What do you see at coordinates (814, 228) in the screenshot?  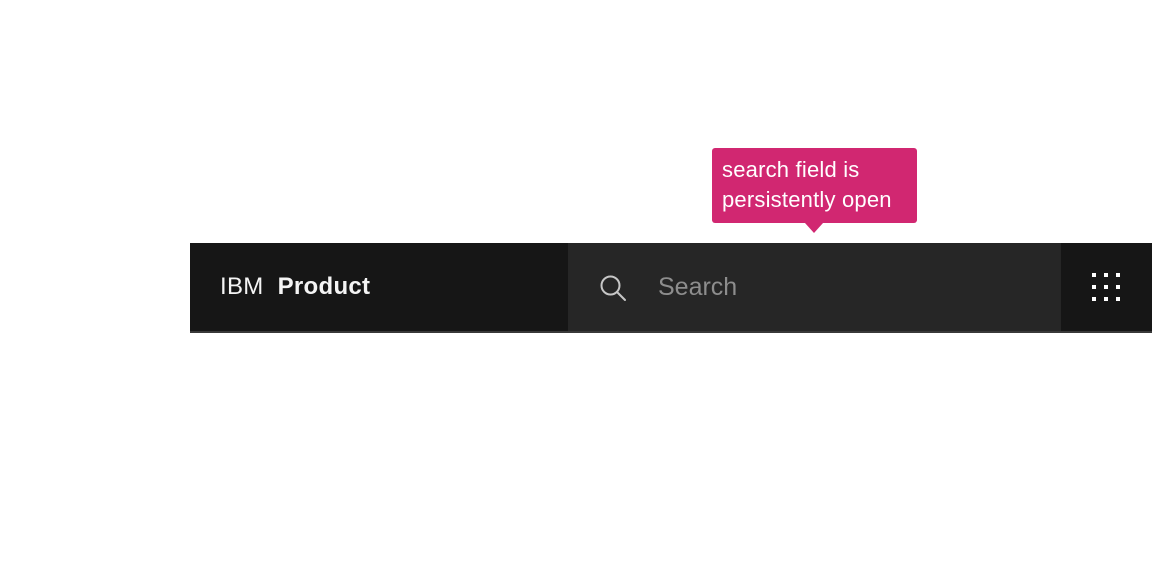 I see `annotation-pointer` at bounding box center [814, 228].